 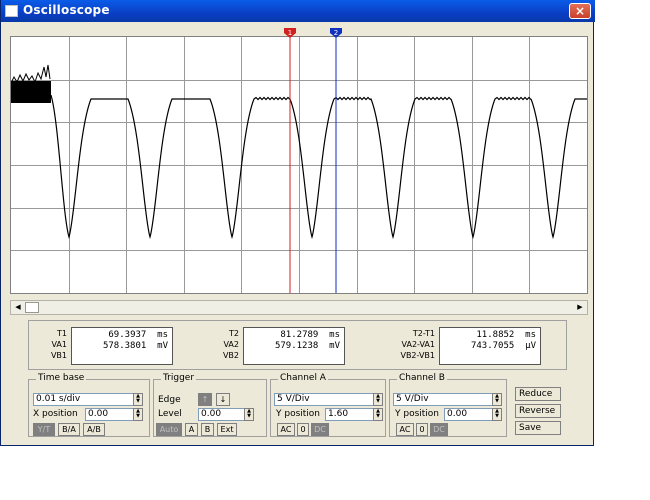 I want to click on cursor-t1-label: 1, so click(x=290, y=33).